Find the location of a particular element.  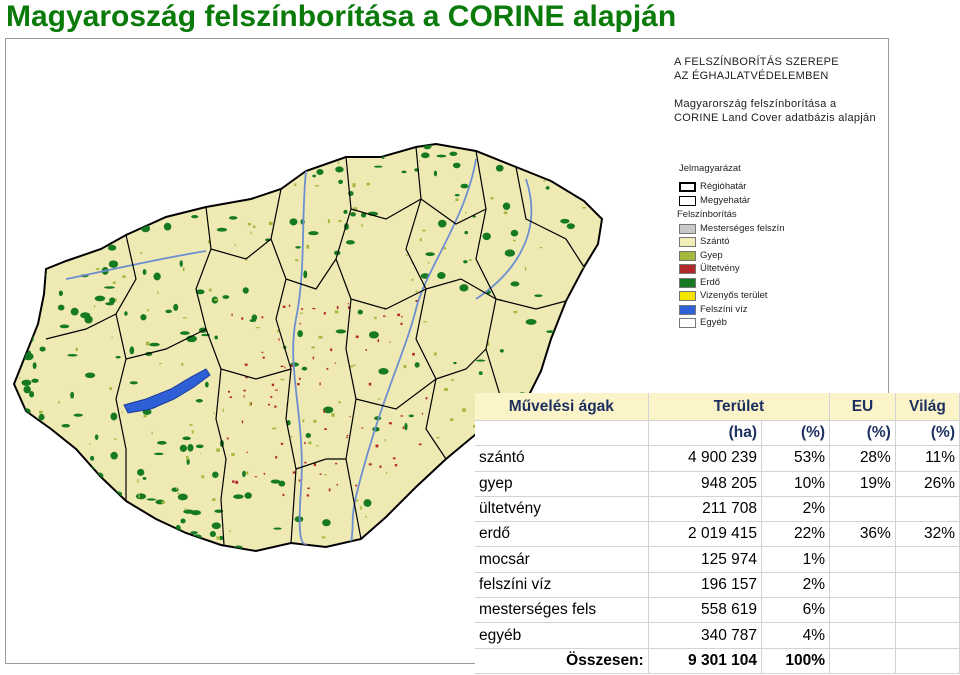

table-row: mocsár 125 974 1% is located at coordinates (717, 559).